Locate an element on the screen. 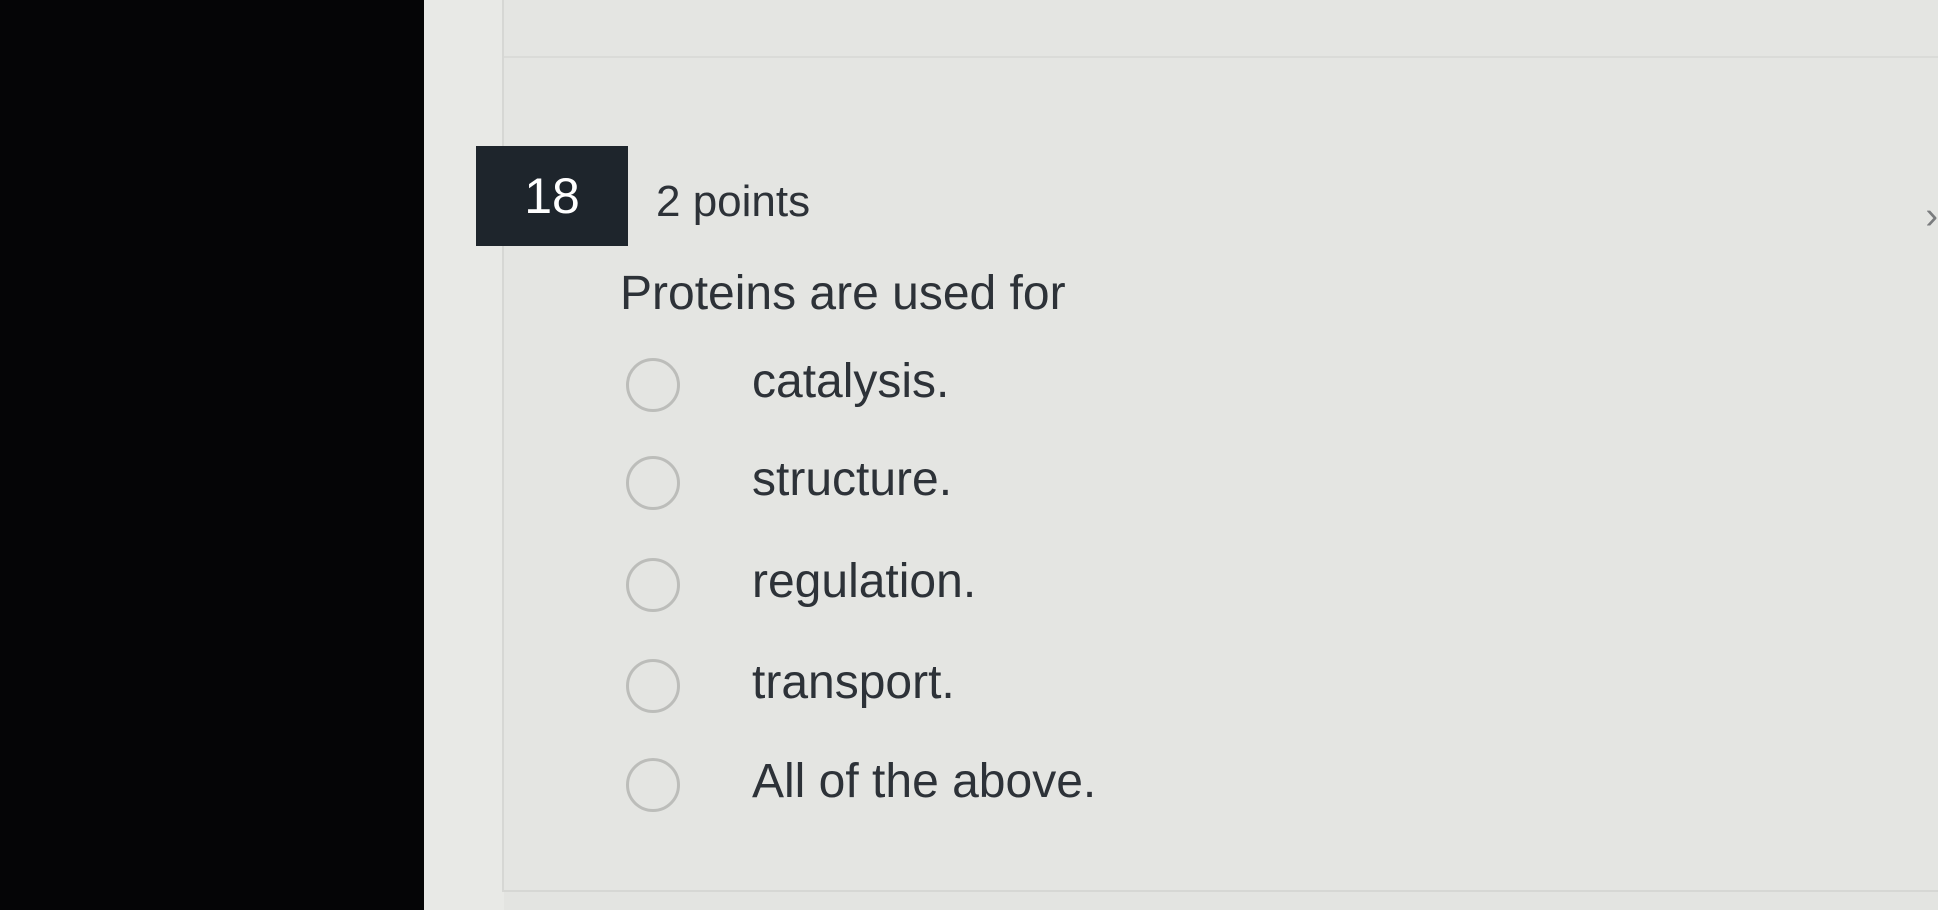 This screenshot has width=1938, height=910. option-all-of-the-above: All of the above. is located at coordinates (970, 784).